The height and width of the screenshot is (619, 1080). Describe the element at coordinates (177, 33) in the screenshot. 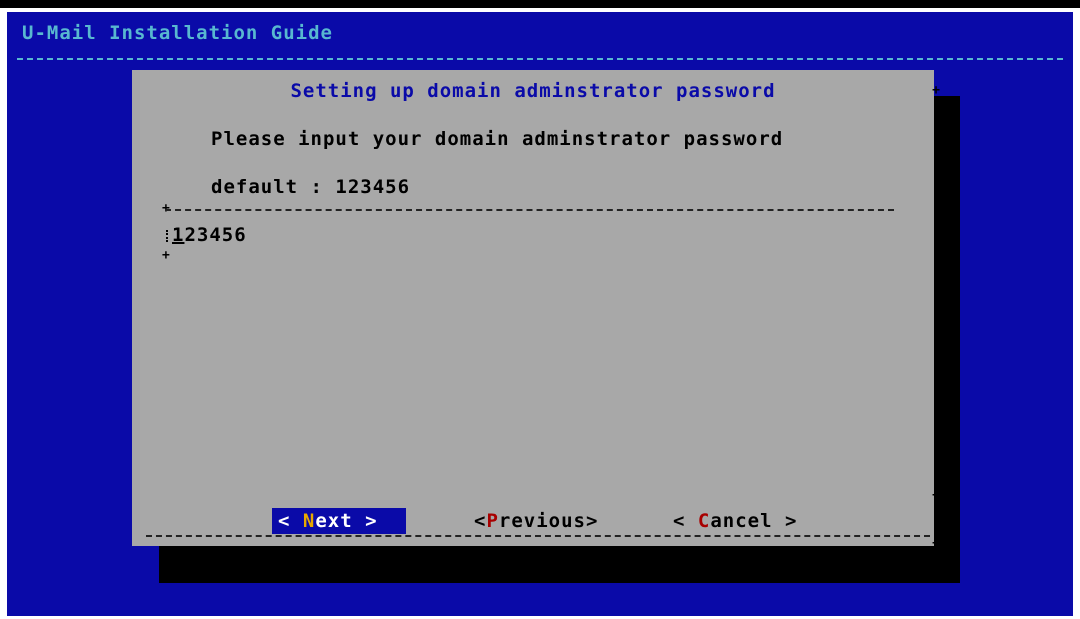

I see `backtitle: U-Mail Installation Guide` at that location.